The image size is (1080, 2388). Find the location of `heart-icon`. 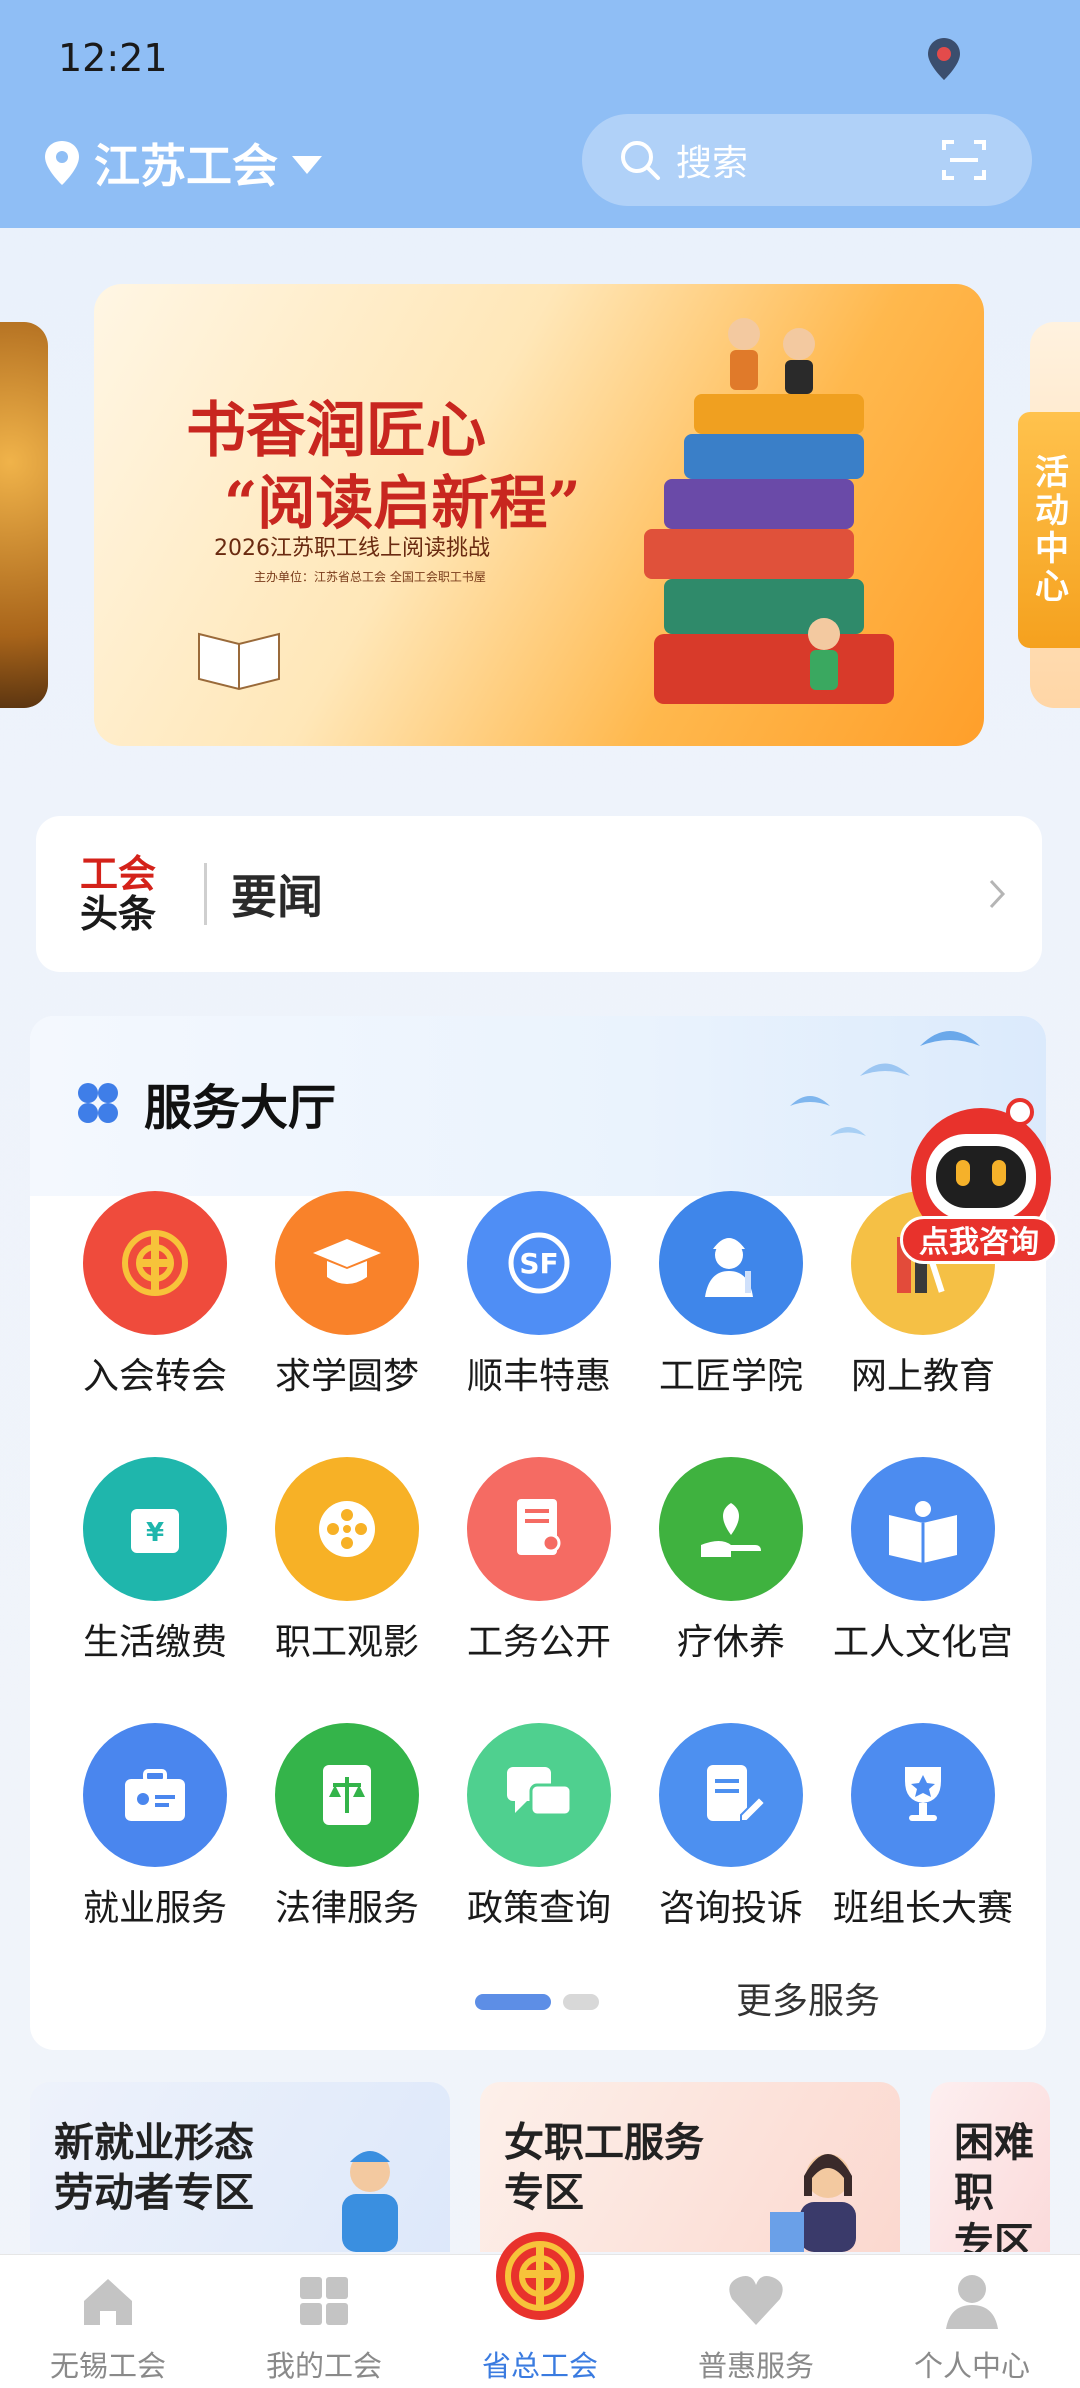

heart-icon is located at coordinates (756, 2301).